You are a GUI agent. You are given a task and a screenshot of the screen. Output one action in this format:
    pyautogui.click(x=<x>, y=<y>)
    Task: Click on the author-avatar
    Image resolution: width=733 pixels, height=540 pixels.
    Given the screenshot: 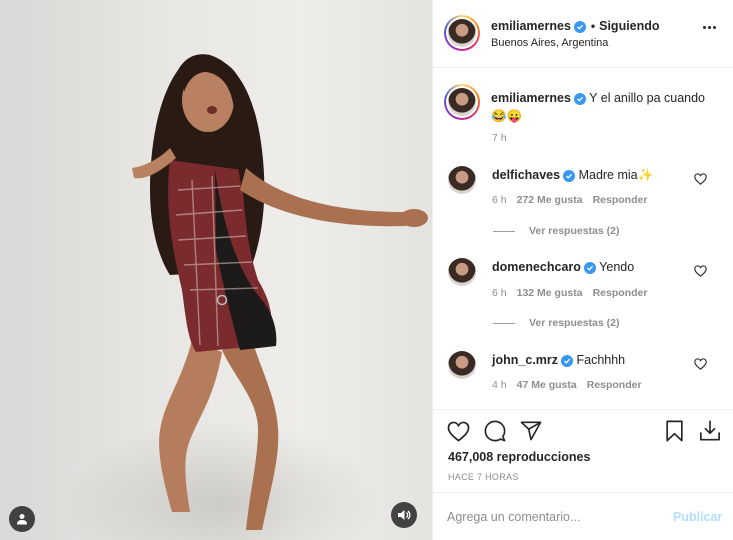 What is the action you would take?
    pyautogui.click(x=462, y=33)
    